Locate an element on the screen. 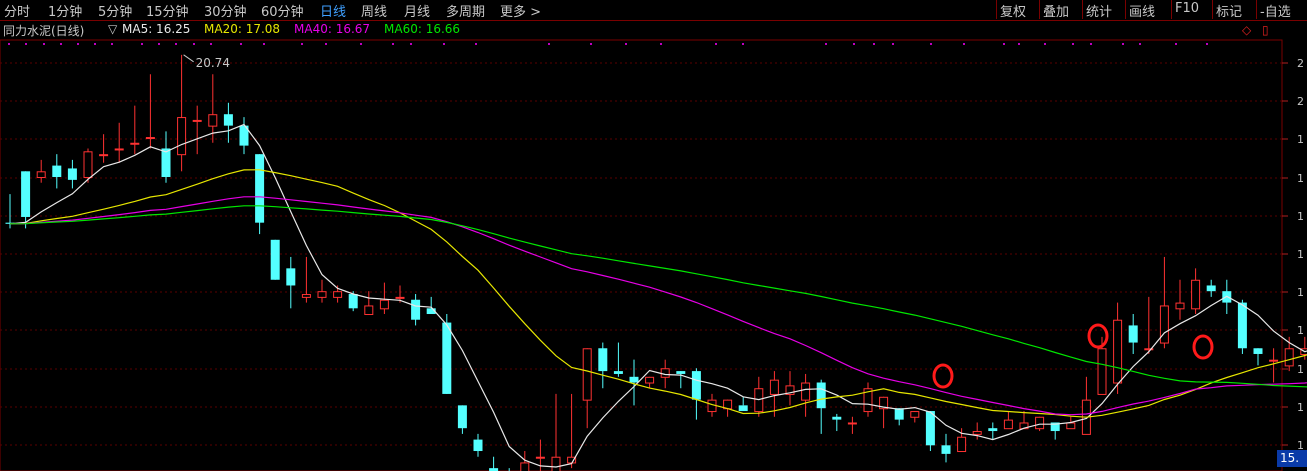 This screenshot has width=1307, height=471. max-price-label: 20.74 is located at coordinates (213, 63).